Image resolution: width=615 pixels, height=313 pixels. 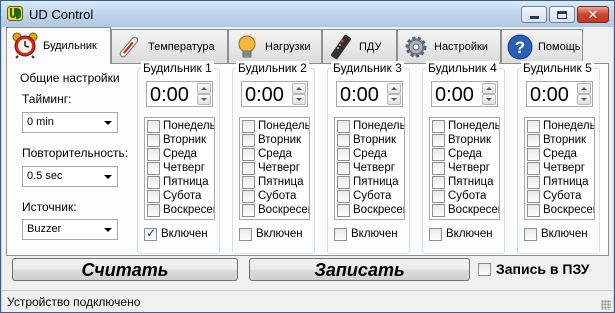 I want to click on timing-select: 0 min, so click(x=70, y=122).